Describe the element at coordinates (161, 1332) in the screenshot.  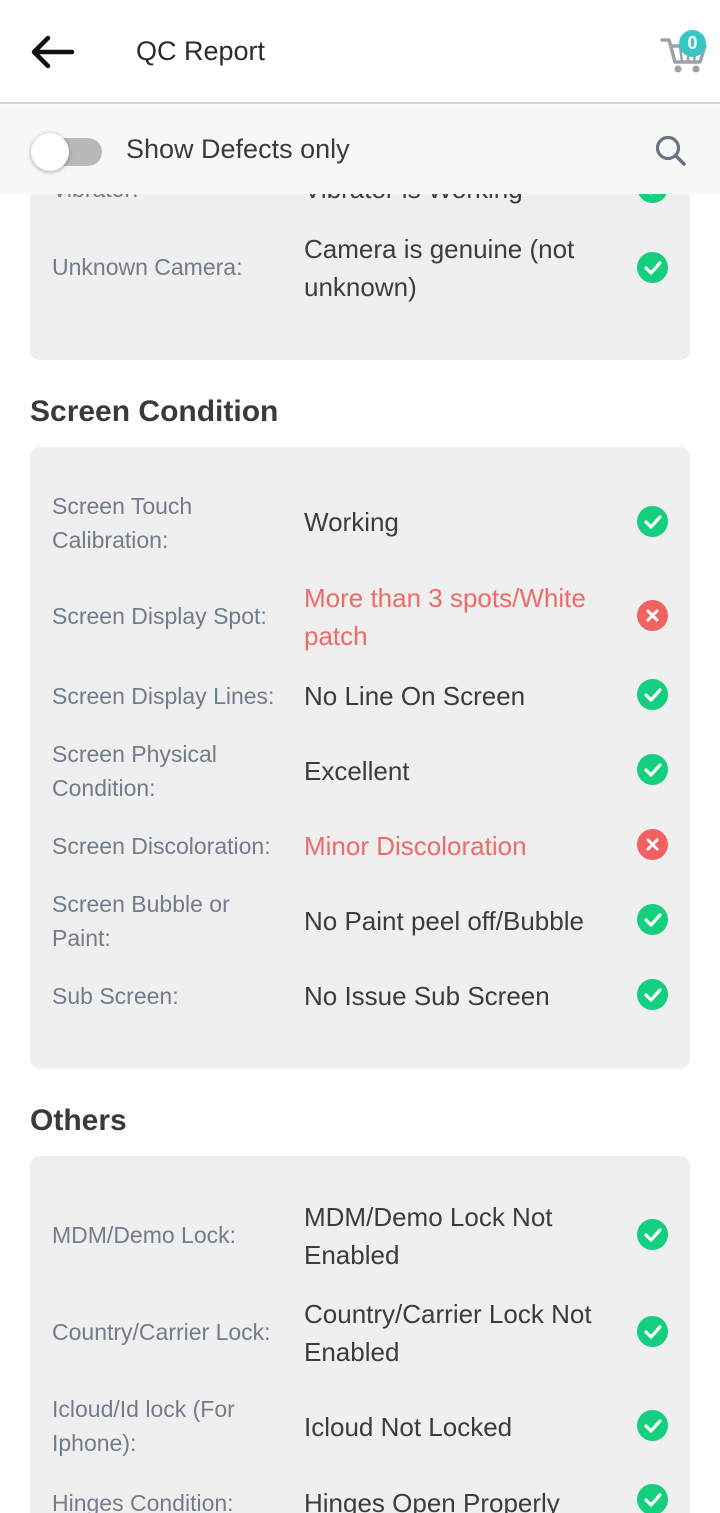
I see `check-label: Country/Carrier Lock:` at that location.